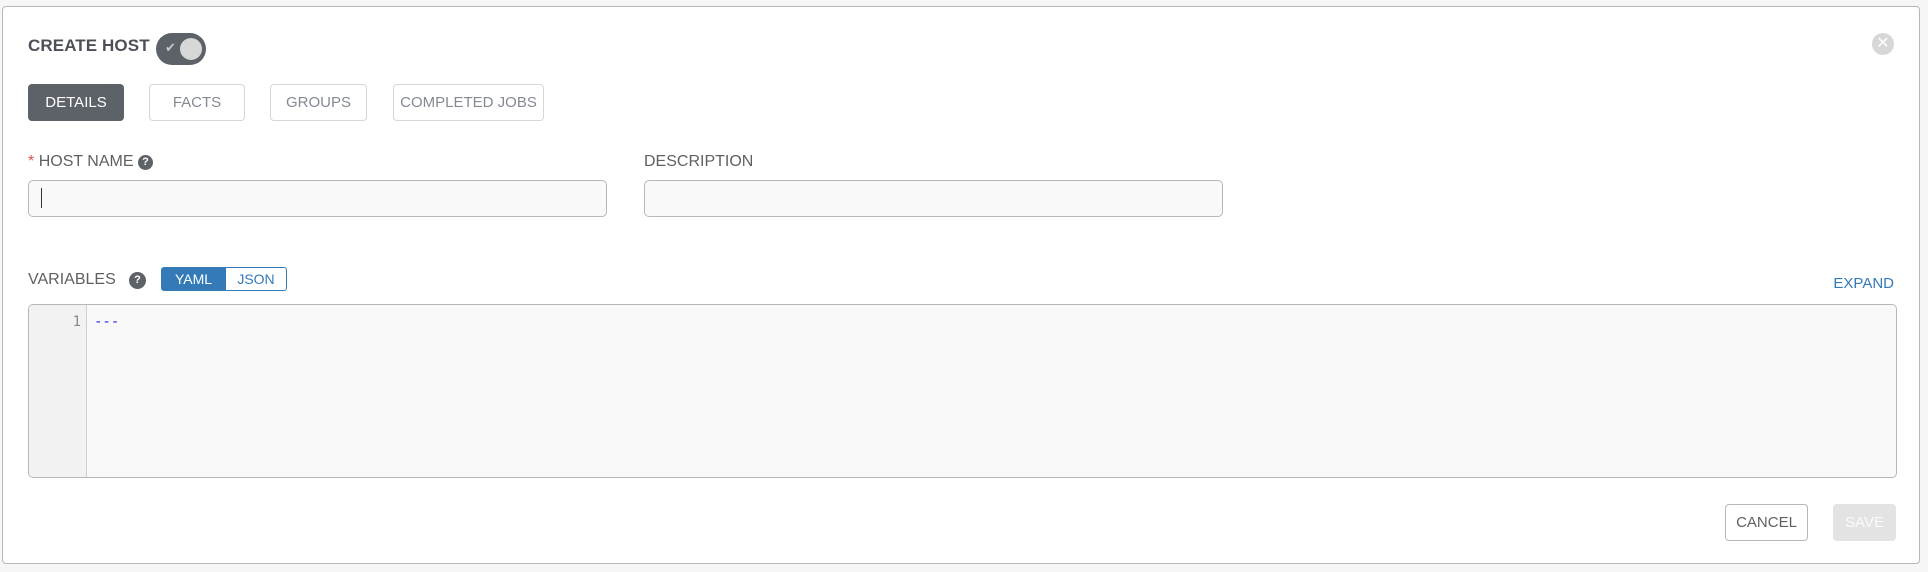 This screenshot has width=1928, height=572. I want to click on line-number: 1, so click(76, 322).